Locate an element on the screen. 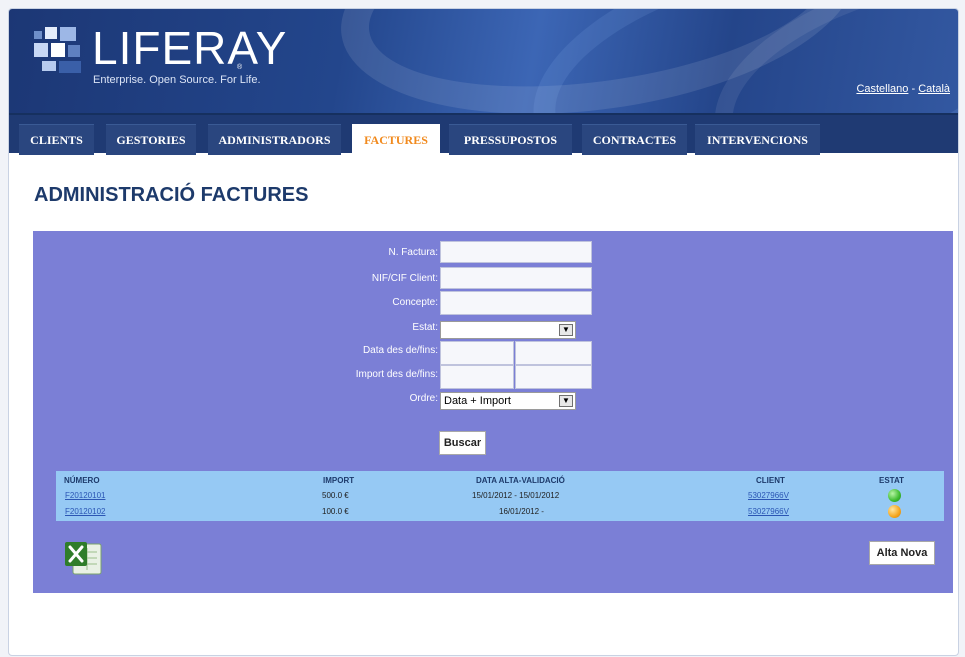 This screenshot has width=965, height=657. tab-pressupostos: PRESSUPOSTOS is located at coordinates (510, 139).